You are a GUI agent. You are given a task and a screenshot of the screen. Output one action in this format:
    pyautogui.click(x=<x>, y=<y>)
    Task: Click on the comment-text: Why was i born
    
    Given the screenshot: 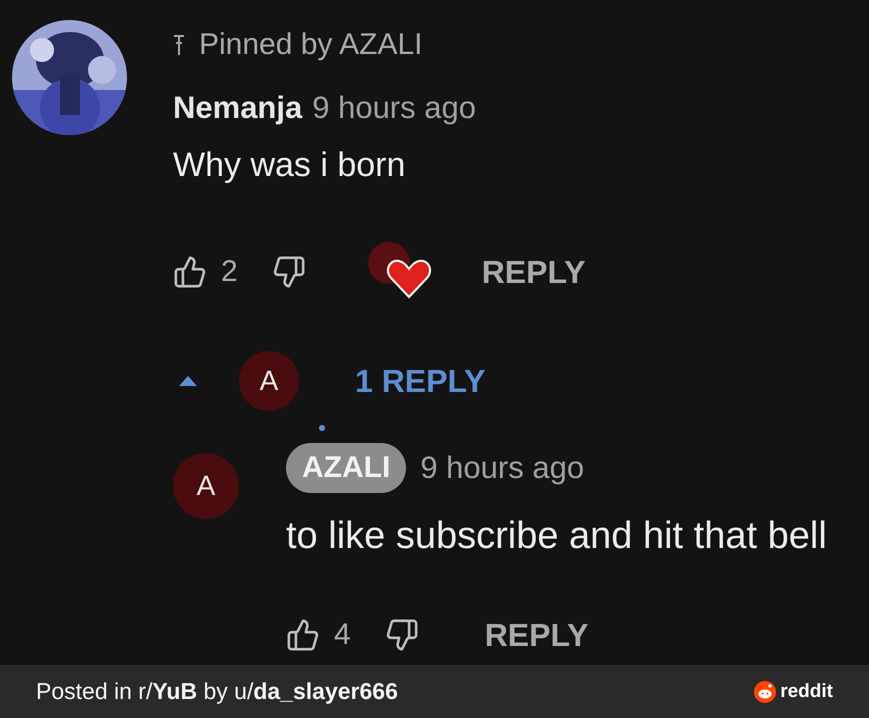 What is the action you would take?
    pyautogui.click(x=289, y=165)
    